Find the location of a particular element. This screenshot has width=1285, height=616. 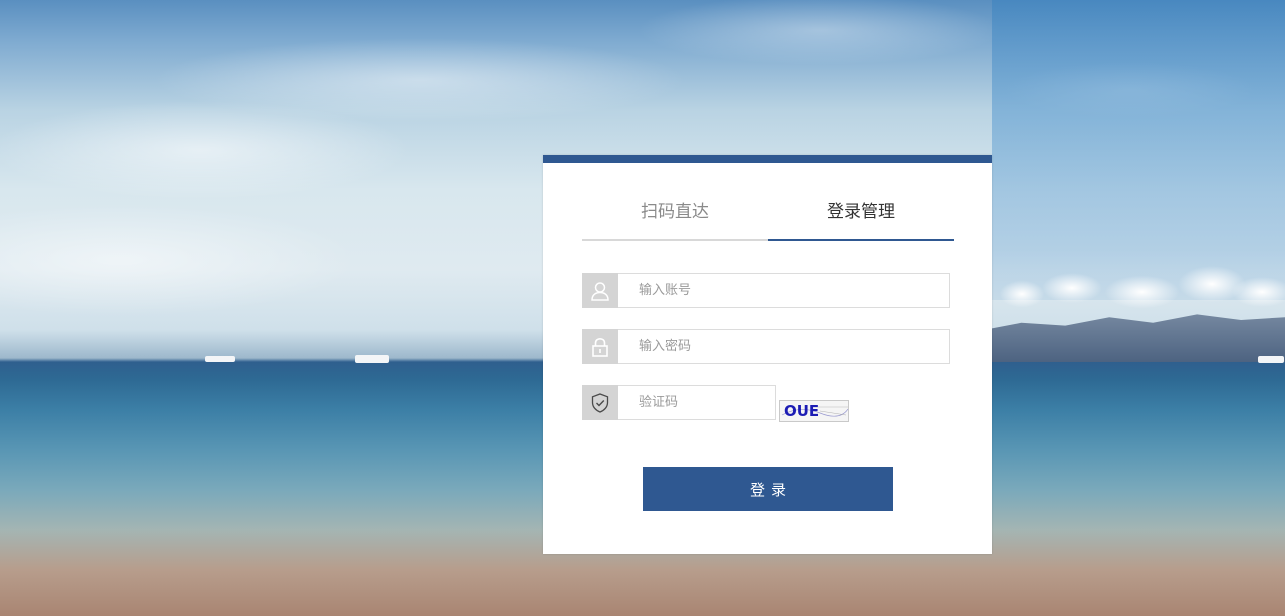

shield-check-icon is located at coordinates (600, 402).